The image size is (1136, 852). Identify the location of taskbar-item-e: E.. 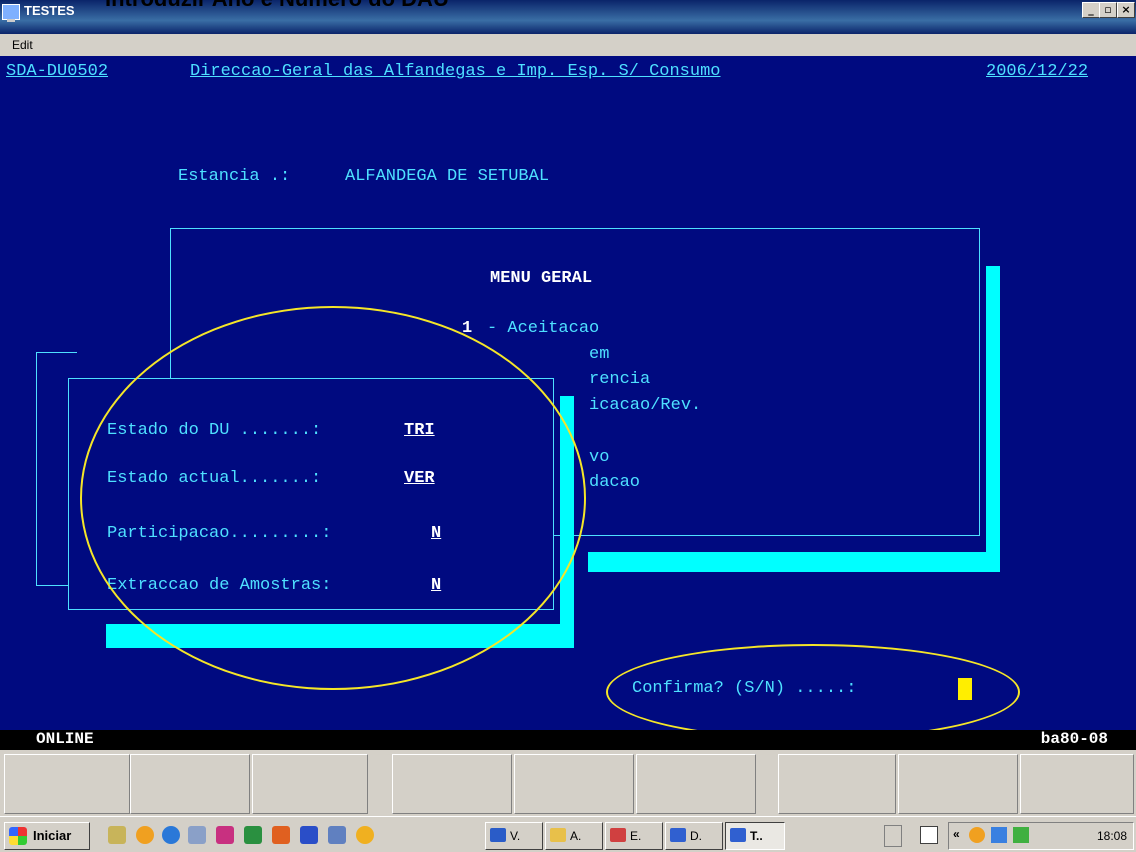
(634, 836).